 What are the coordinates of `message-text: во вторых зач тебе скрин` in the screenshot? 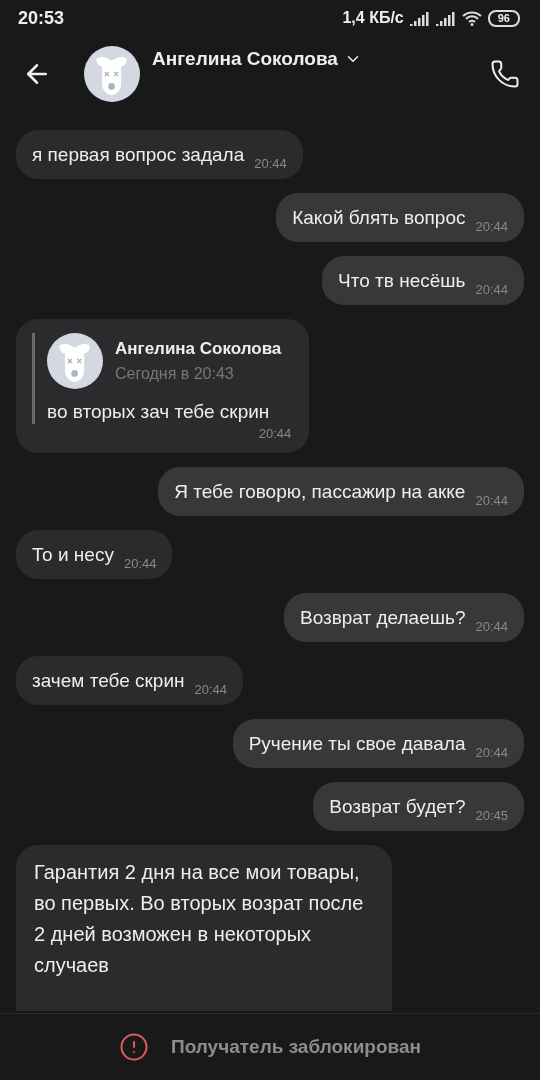 It's located at (159, 412).